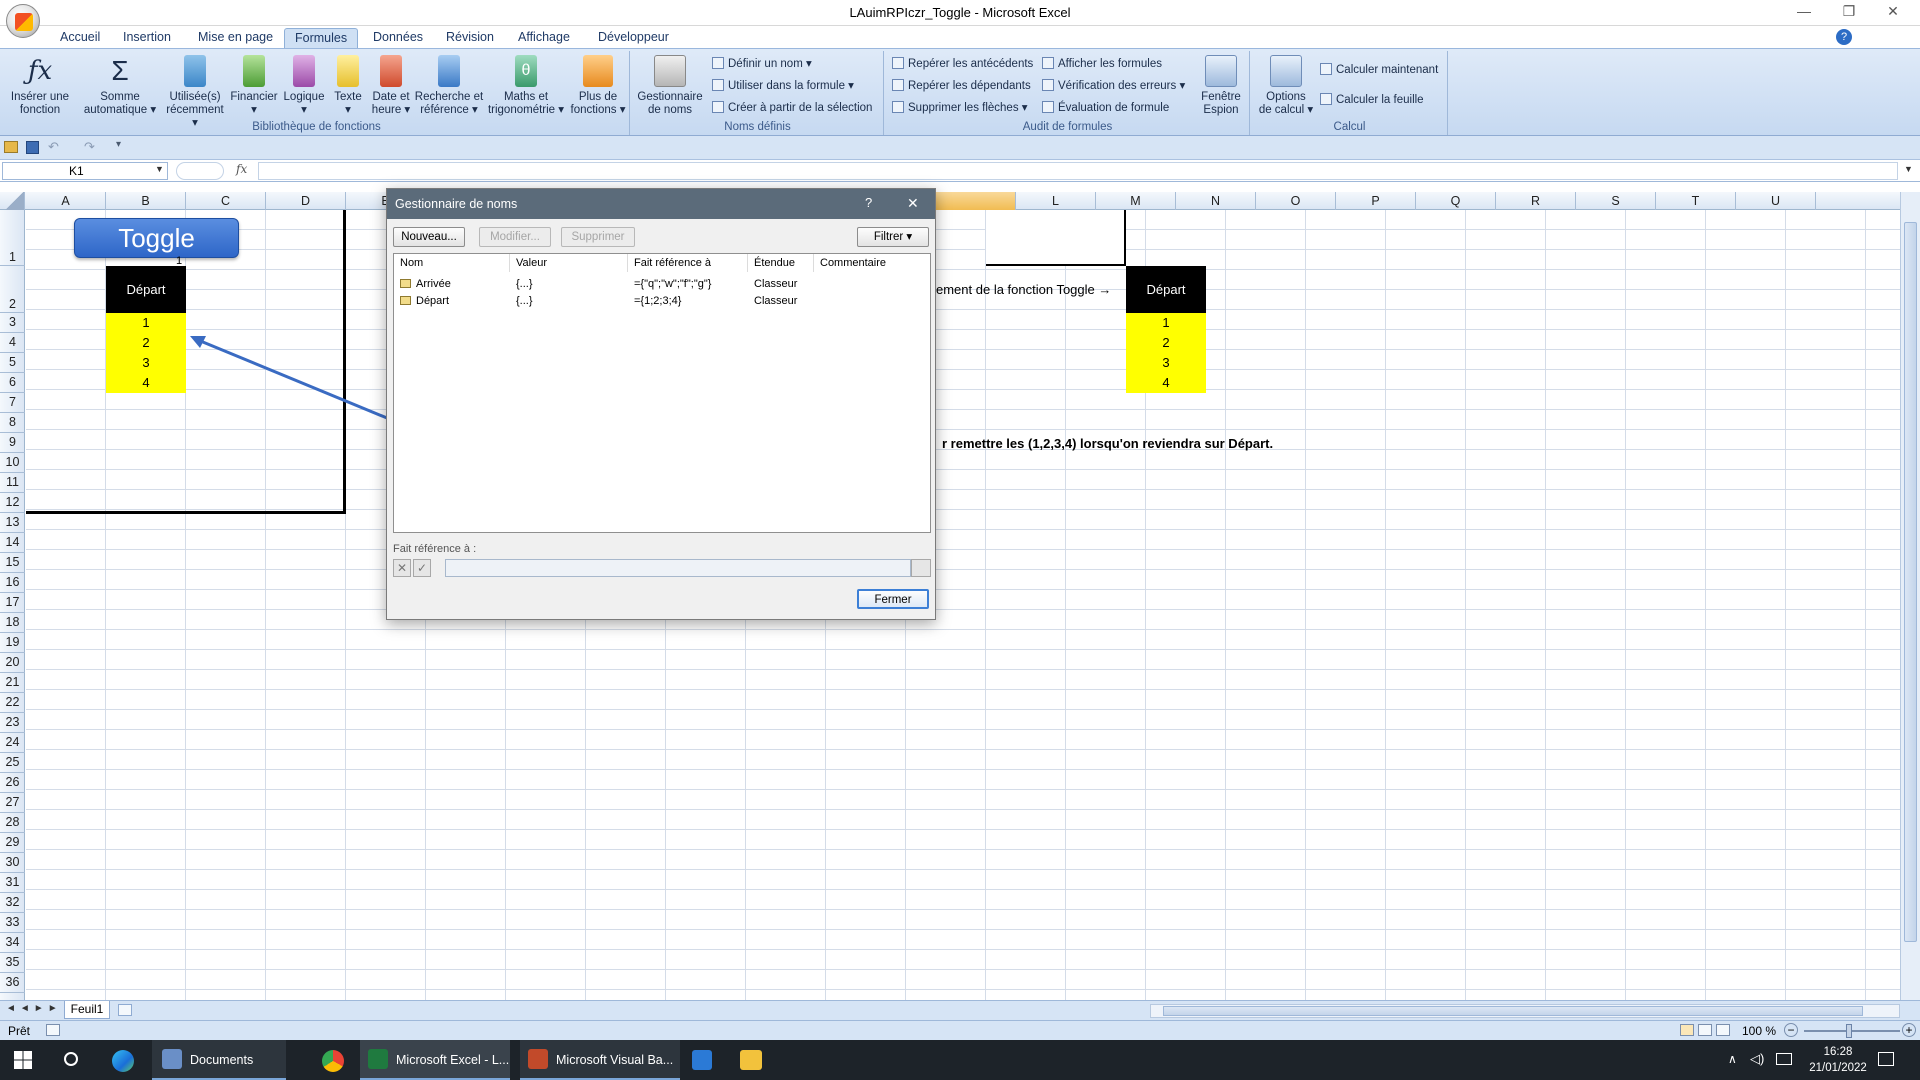 This screenshot has width=1920, height=1080. What do you see at coordinates (1376, 201) in the screenshot?
I see `column-header: P` at bounding box center [1376, 201].